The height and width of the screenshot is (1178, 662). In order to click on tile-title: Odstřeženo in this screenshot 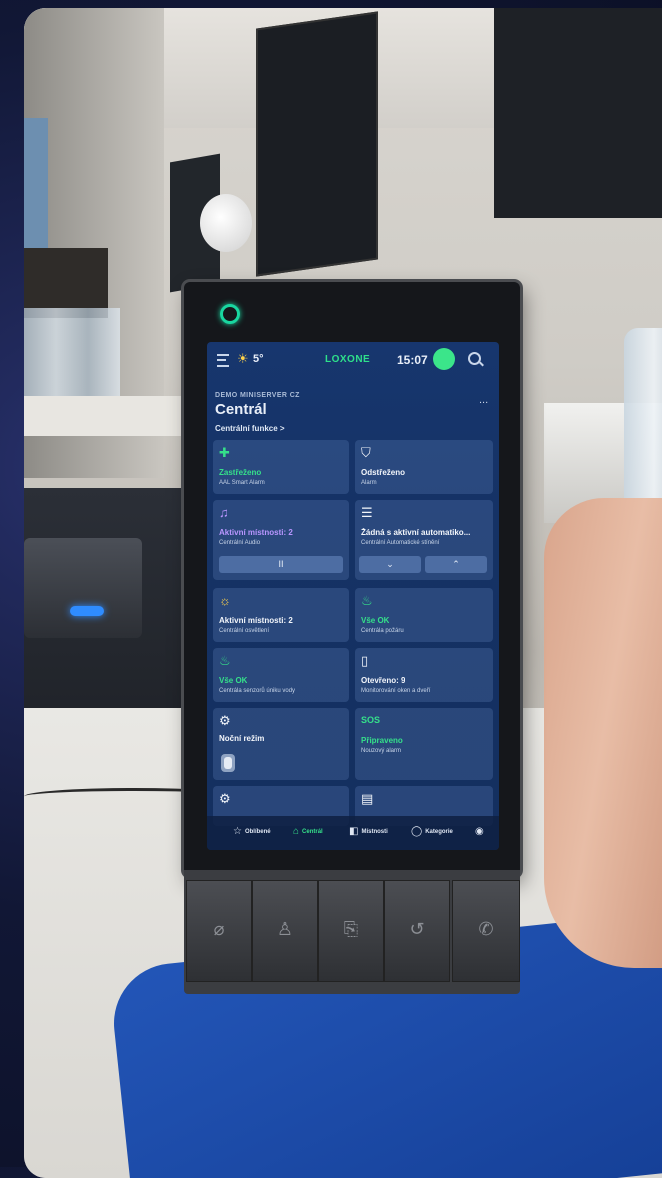, I will do `click(383, 472)`.